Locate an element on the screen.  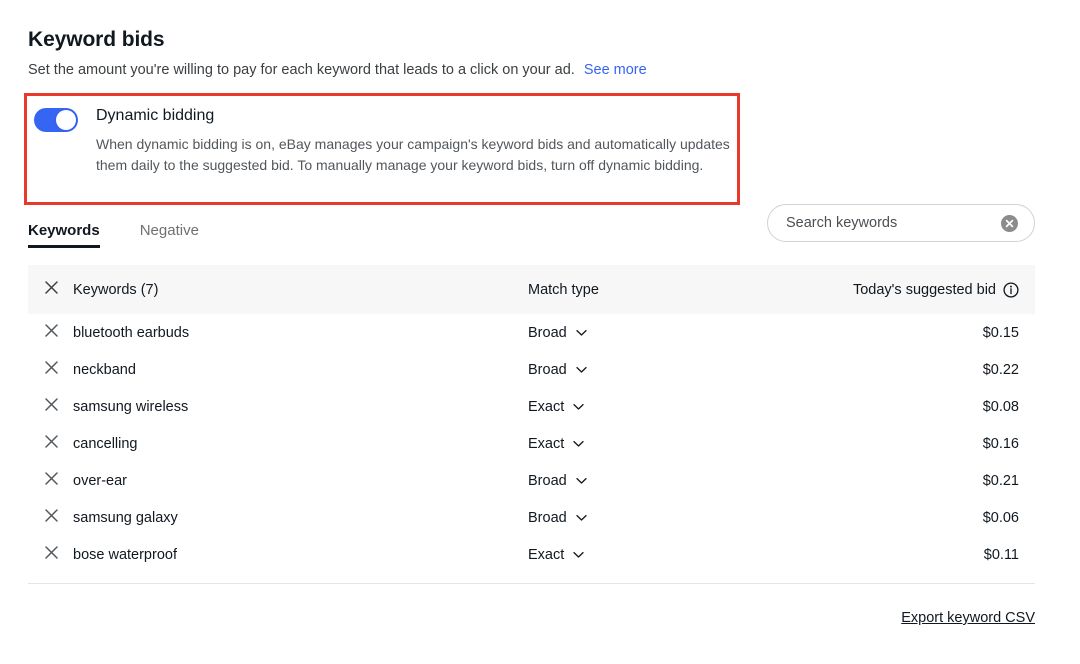
row-keyword-cell: samsung galaxy is located at coordinates (278, 517).